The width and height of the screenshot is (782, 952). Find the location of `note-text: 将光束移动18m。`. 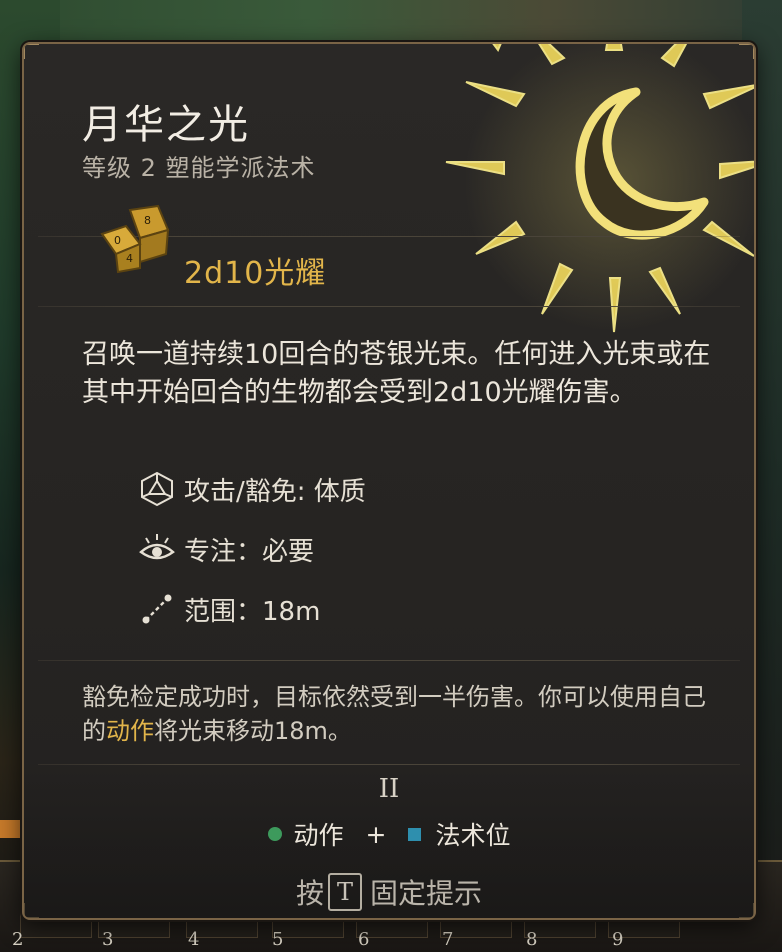

note-text: 将光束移动18m。 is located at coordinates (253, 731).